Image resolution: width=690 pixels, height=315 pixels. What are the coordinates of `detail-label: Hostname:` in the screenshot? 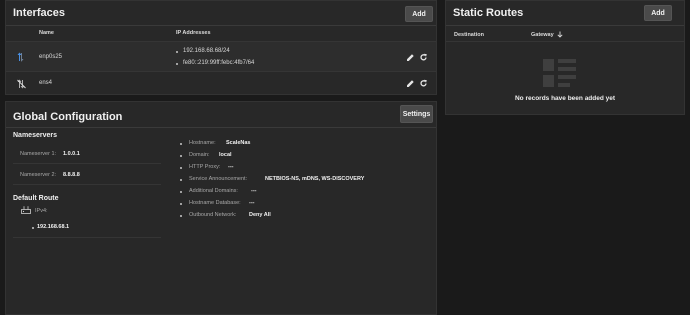 It's located at (202, 143).